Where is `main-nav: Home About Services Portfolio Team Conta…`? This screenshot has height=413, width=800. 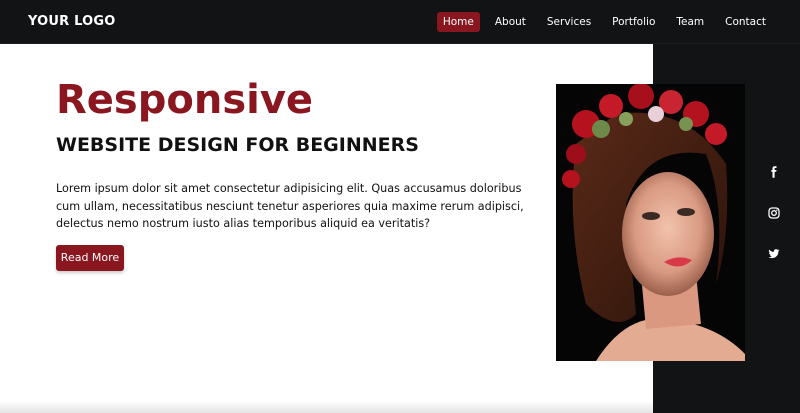 main-nav: Home About Services Portfolio Team Conta… is located at coordinates (604, 22).